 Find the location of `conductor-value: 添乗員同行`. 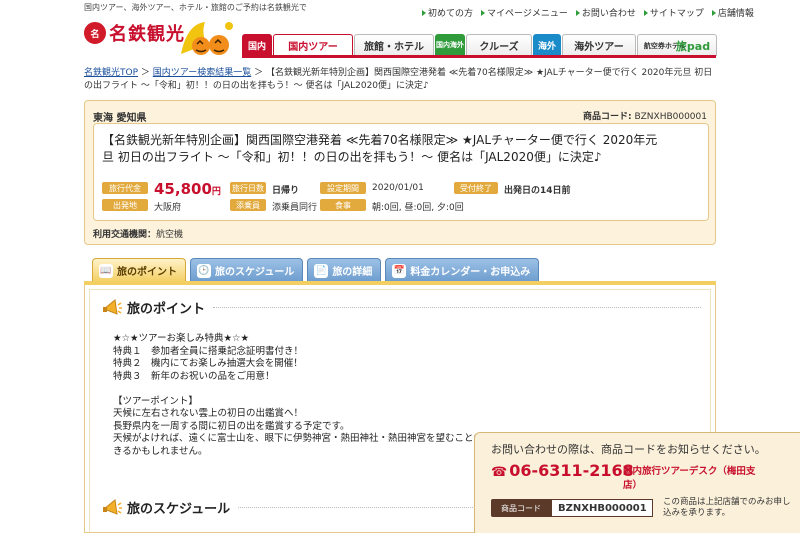

conductor-value: 添乗員同行 is located at coordinates (295, 208).